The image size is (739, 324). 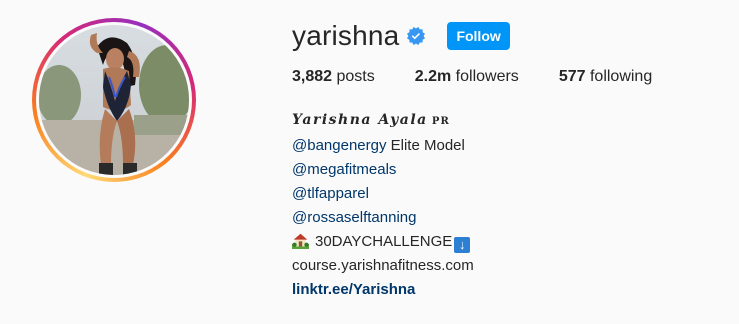 I want to click on bio-text-elite-model: Elite Model, so click(x=425, y=145).